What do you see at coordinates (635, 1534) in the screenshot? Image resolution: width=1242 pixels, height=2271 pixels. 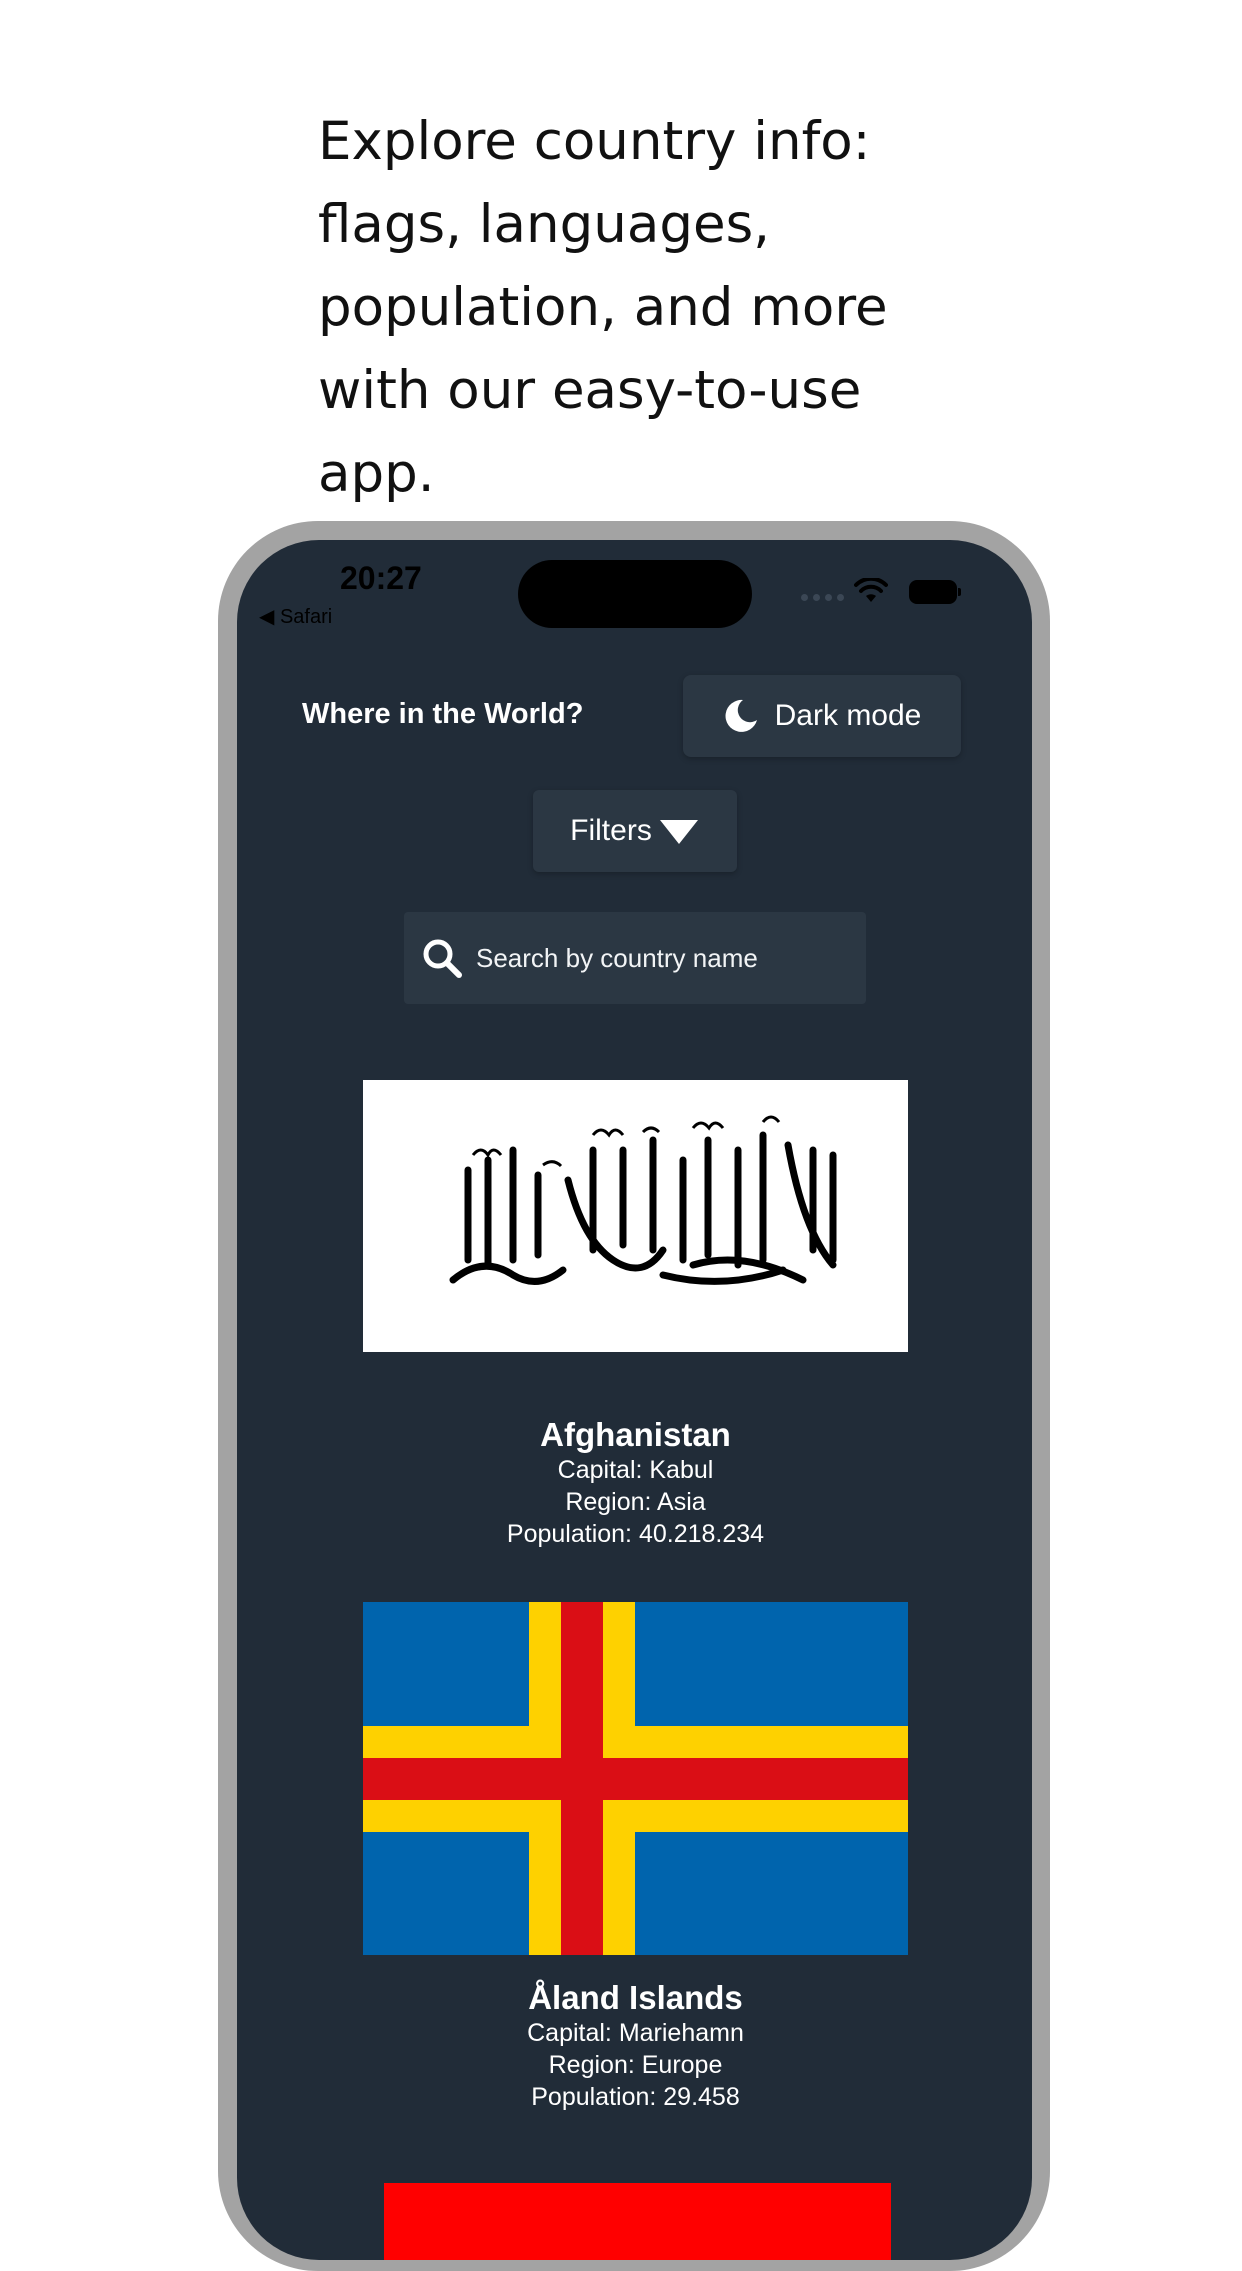 I see `country-population: Population: 40.218.234` at bounding box center [635, 1534].